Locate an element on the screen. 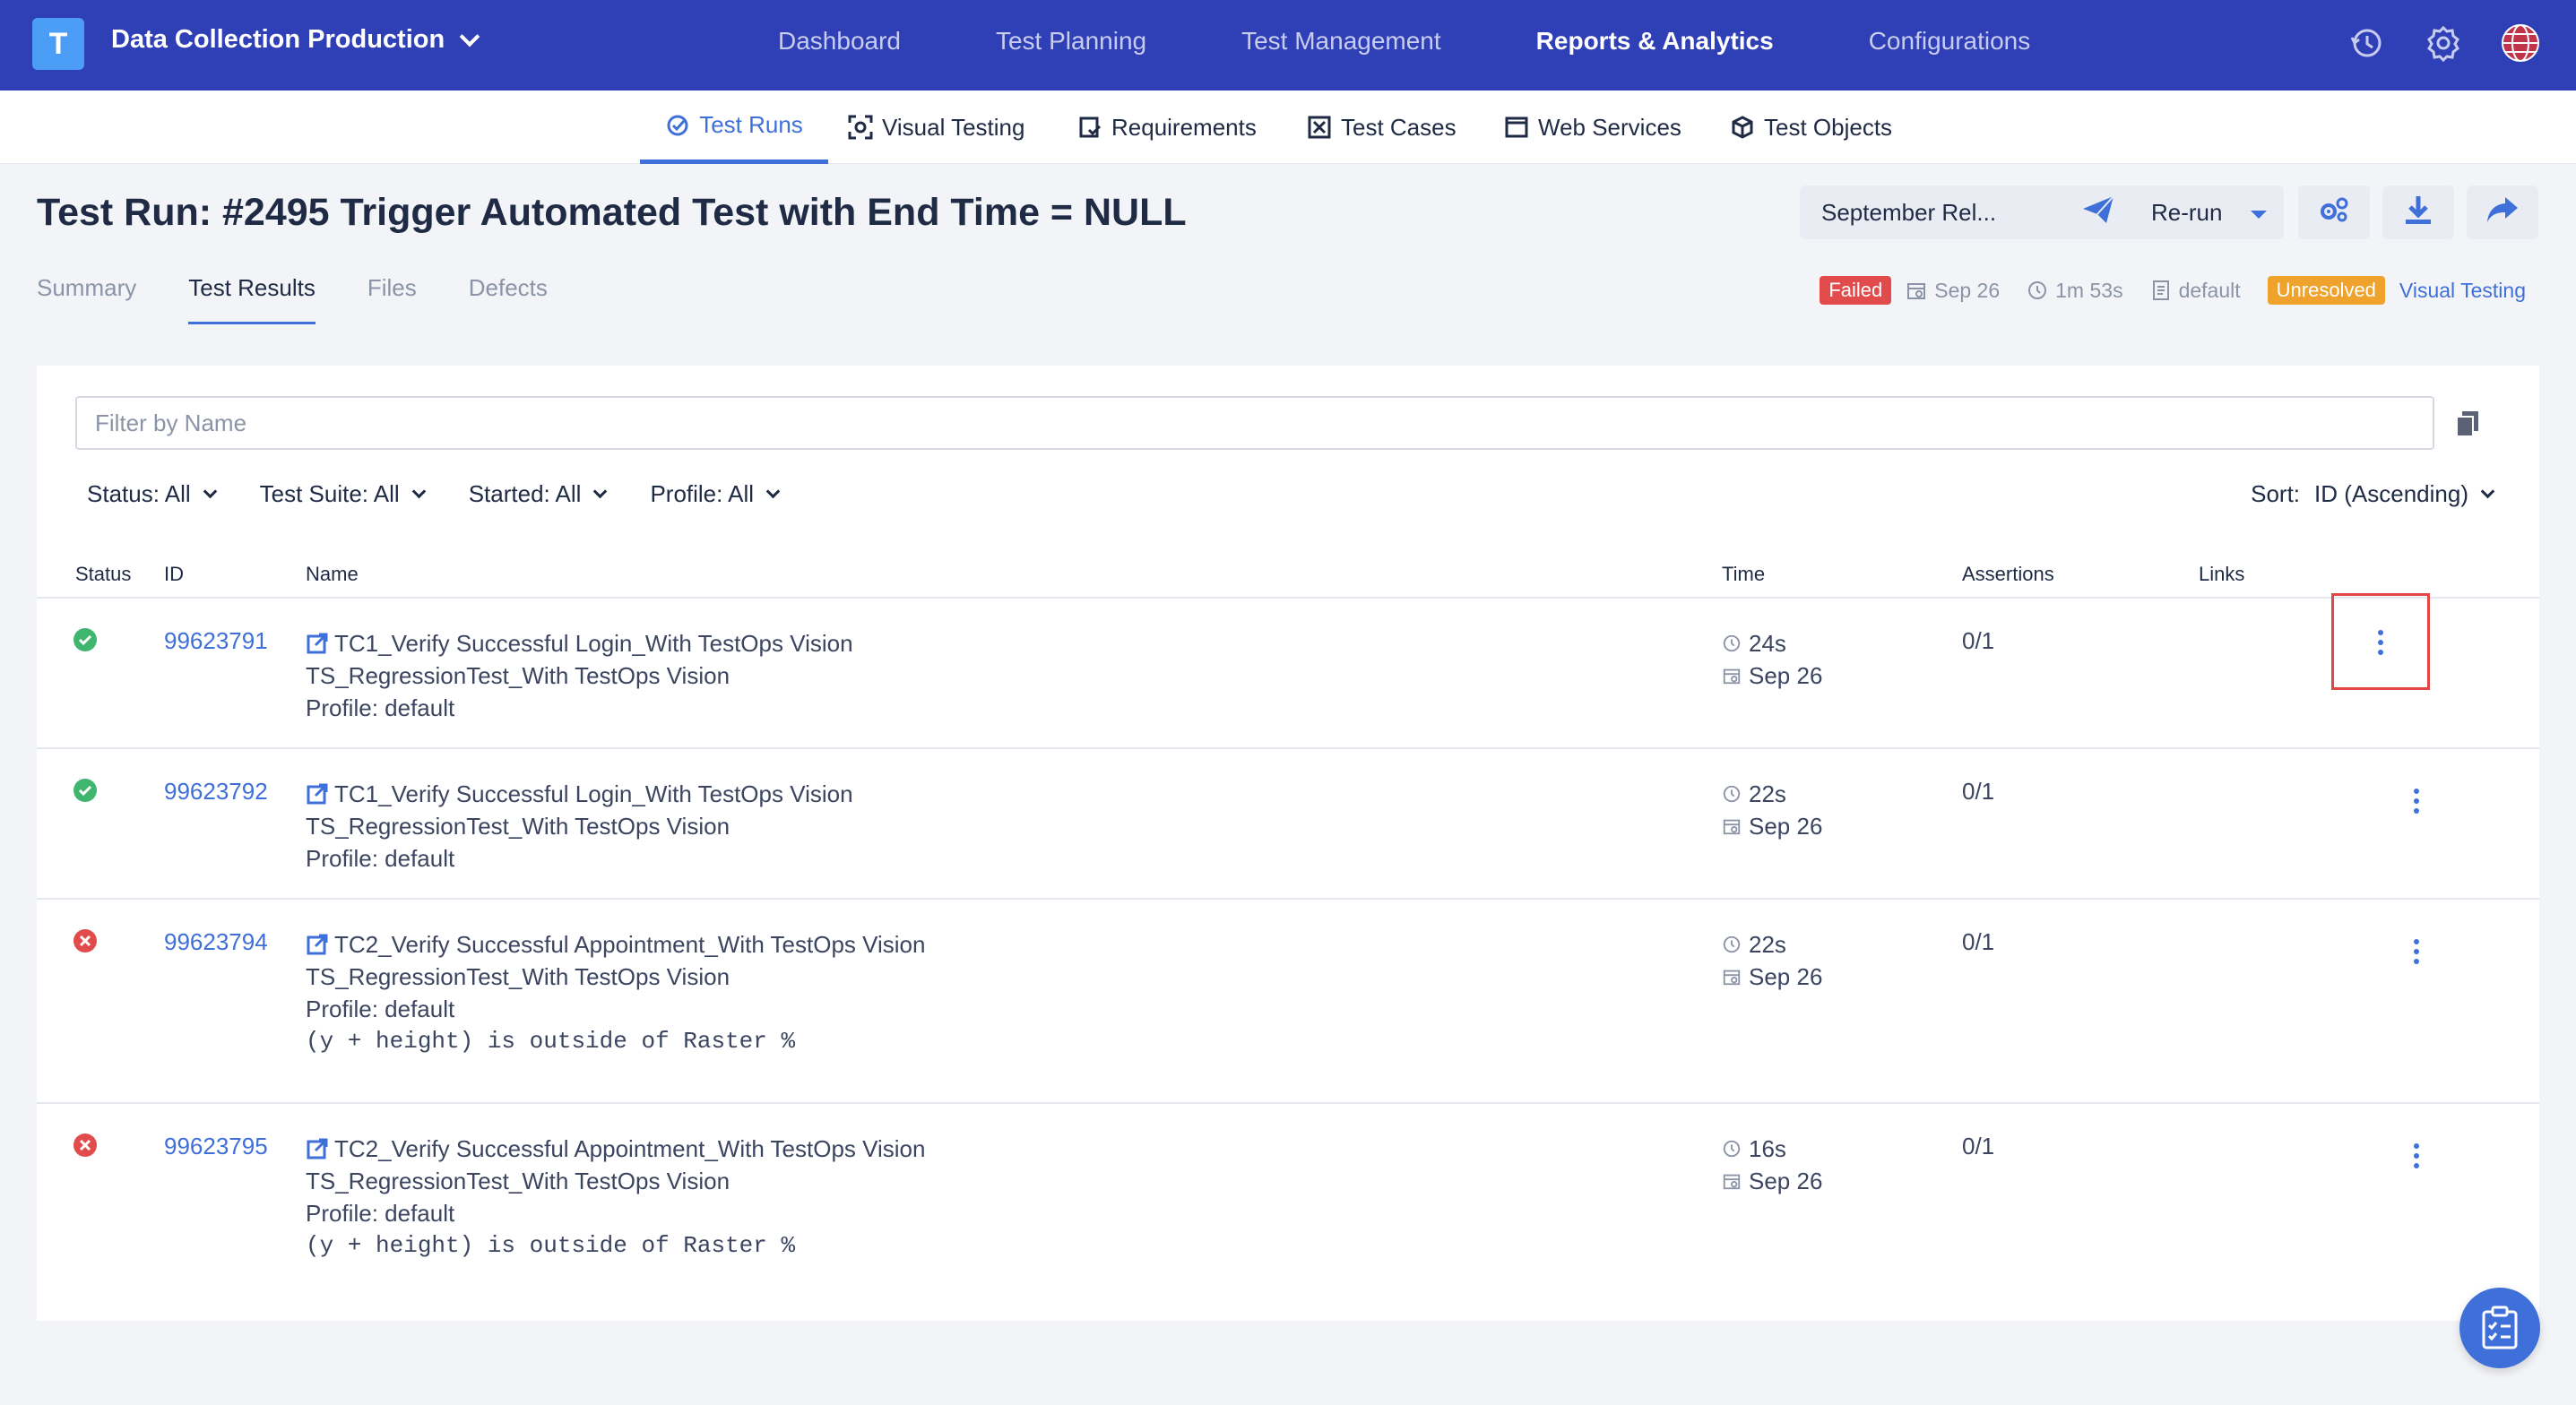  filter-by-name-input is located at coordinates (1254, 423).